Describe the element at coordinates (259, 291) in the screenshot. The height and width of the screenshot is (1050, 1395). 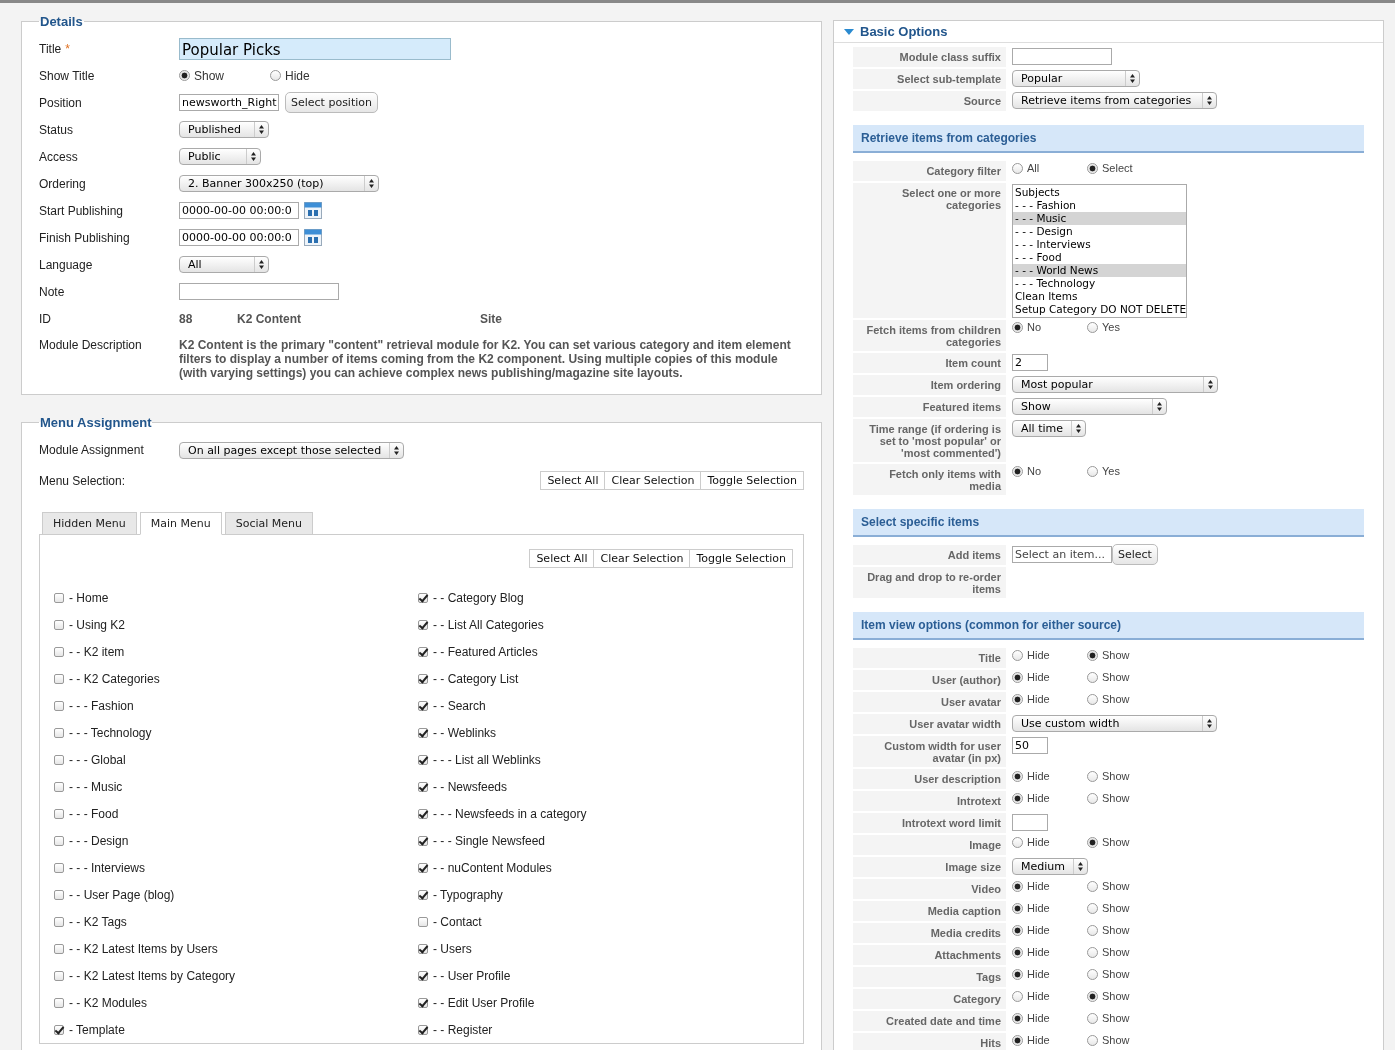
I see `note-field` at that location.